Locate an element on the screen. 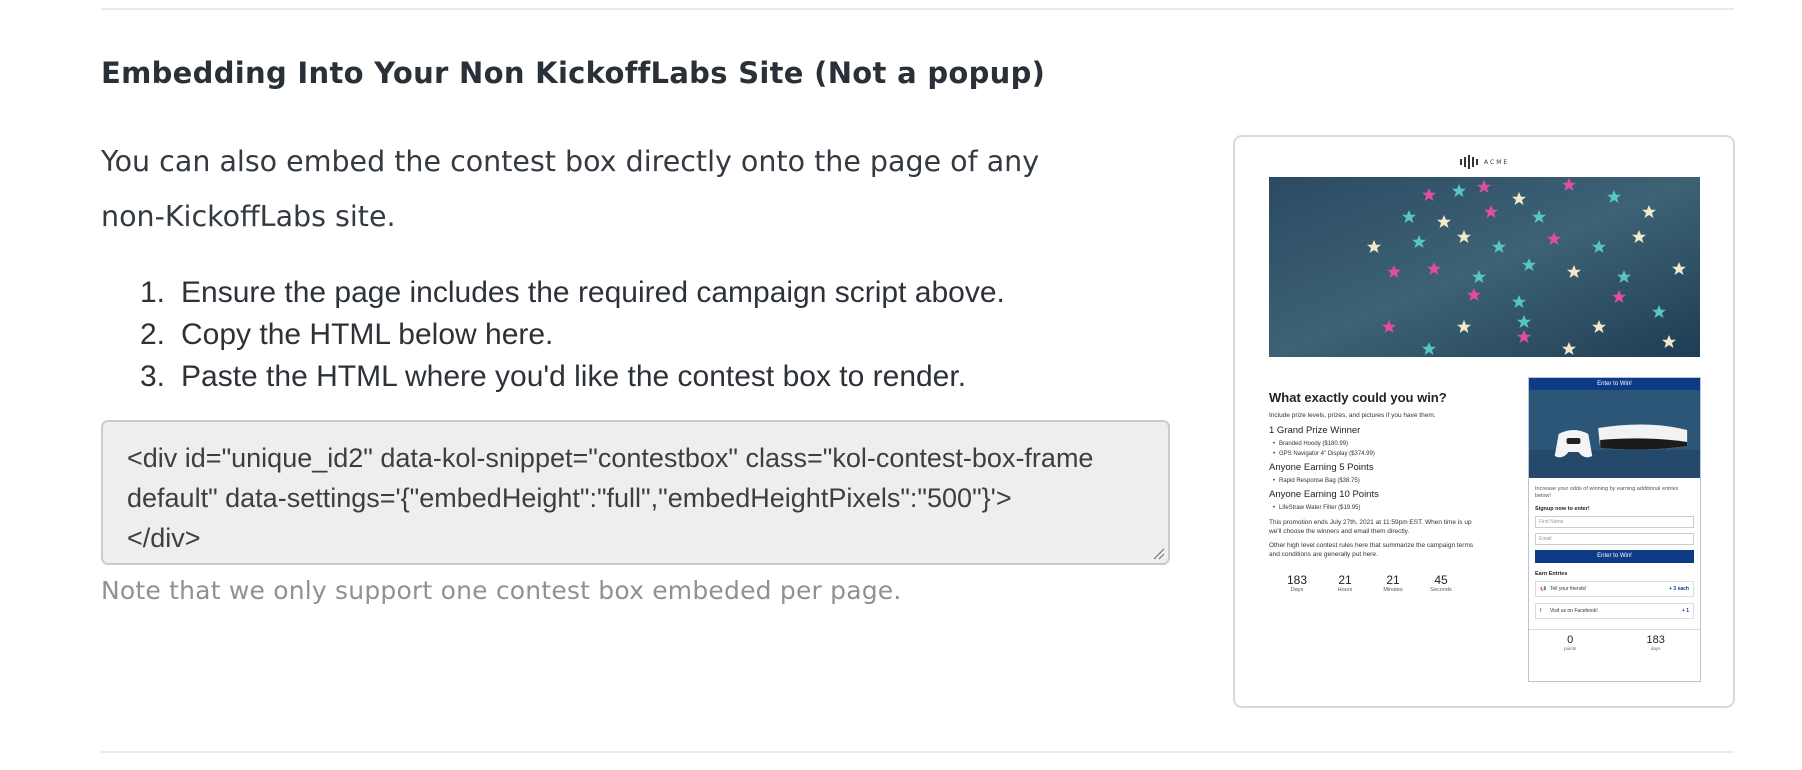  countdown-label: Days is located at coordinates (1297, 590).